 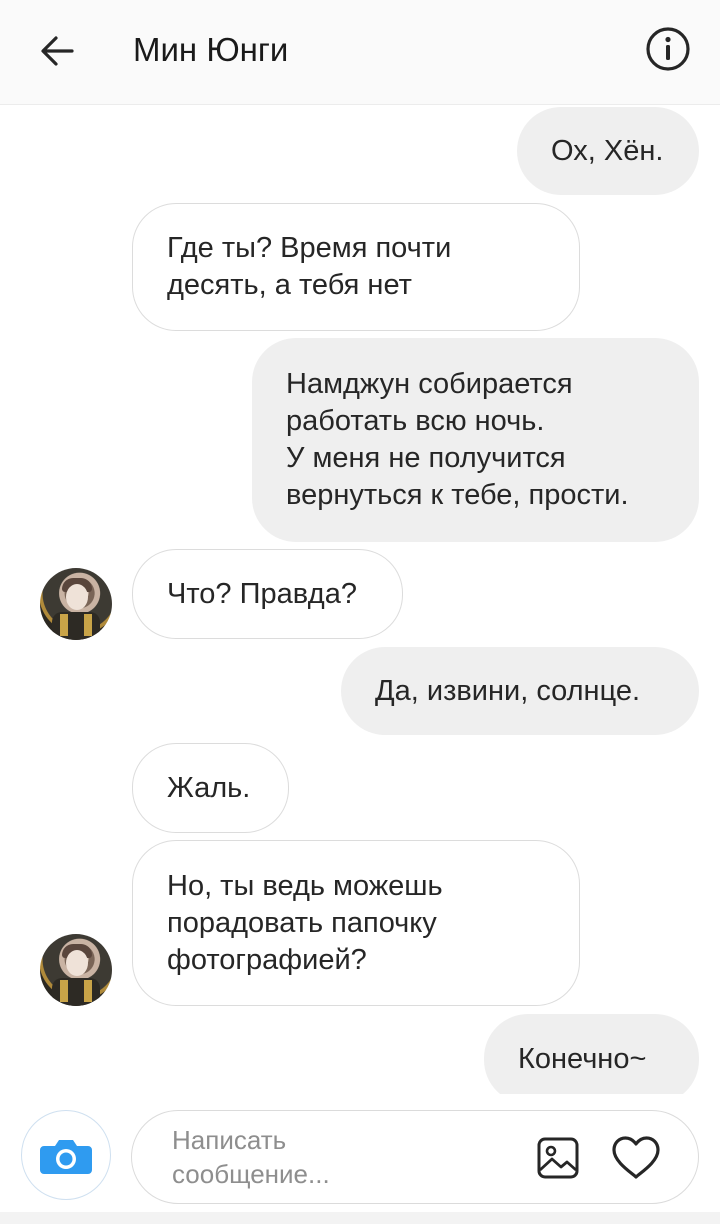 I want to click on message-bubble-outgoing: Да, извини, солнце., so click(x=520, y=691).